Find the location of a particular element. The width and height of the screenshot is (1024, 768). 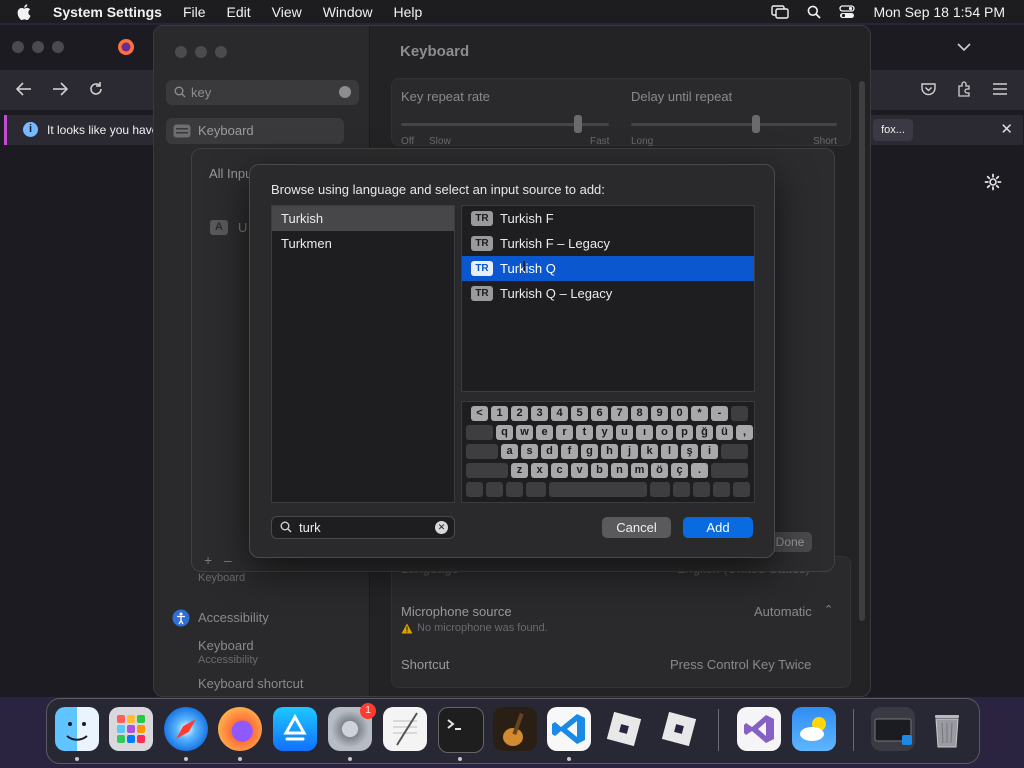

keyboard-key: k is located at coordinates (649, 451).